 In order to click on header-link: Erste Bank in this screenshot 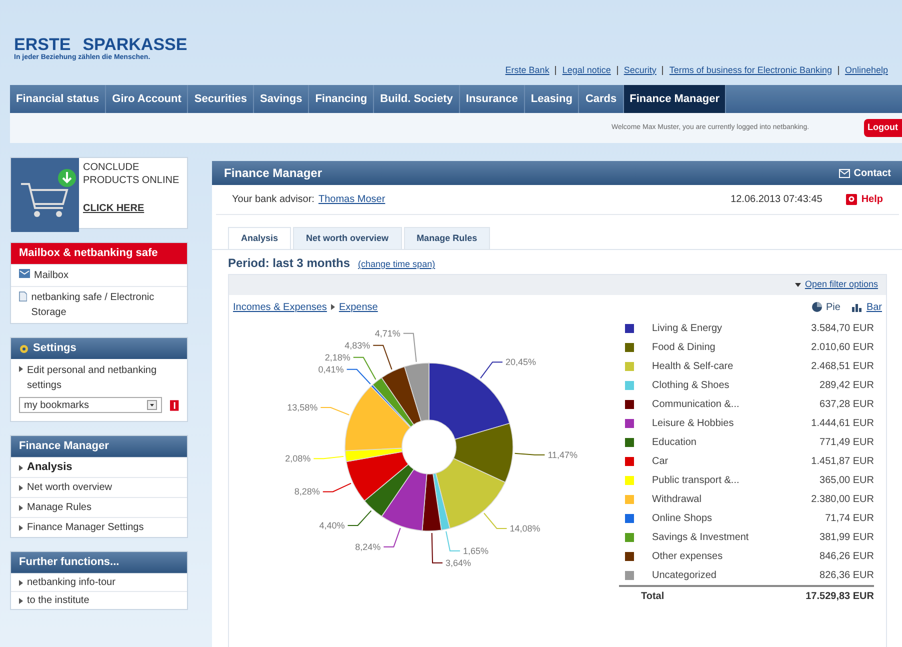, I will do `click(527, 70)`.